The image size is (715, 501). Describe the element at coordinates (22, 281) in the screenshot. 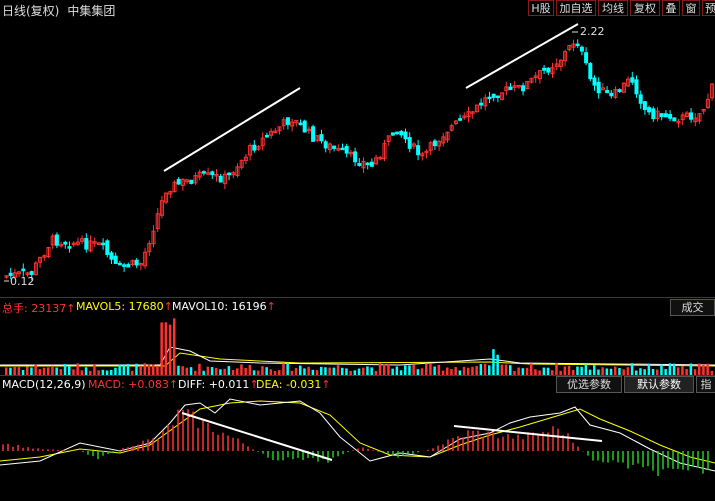

I see `low-price-label: 0.12` at that location.